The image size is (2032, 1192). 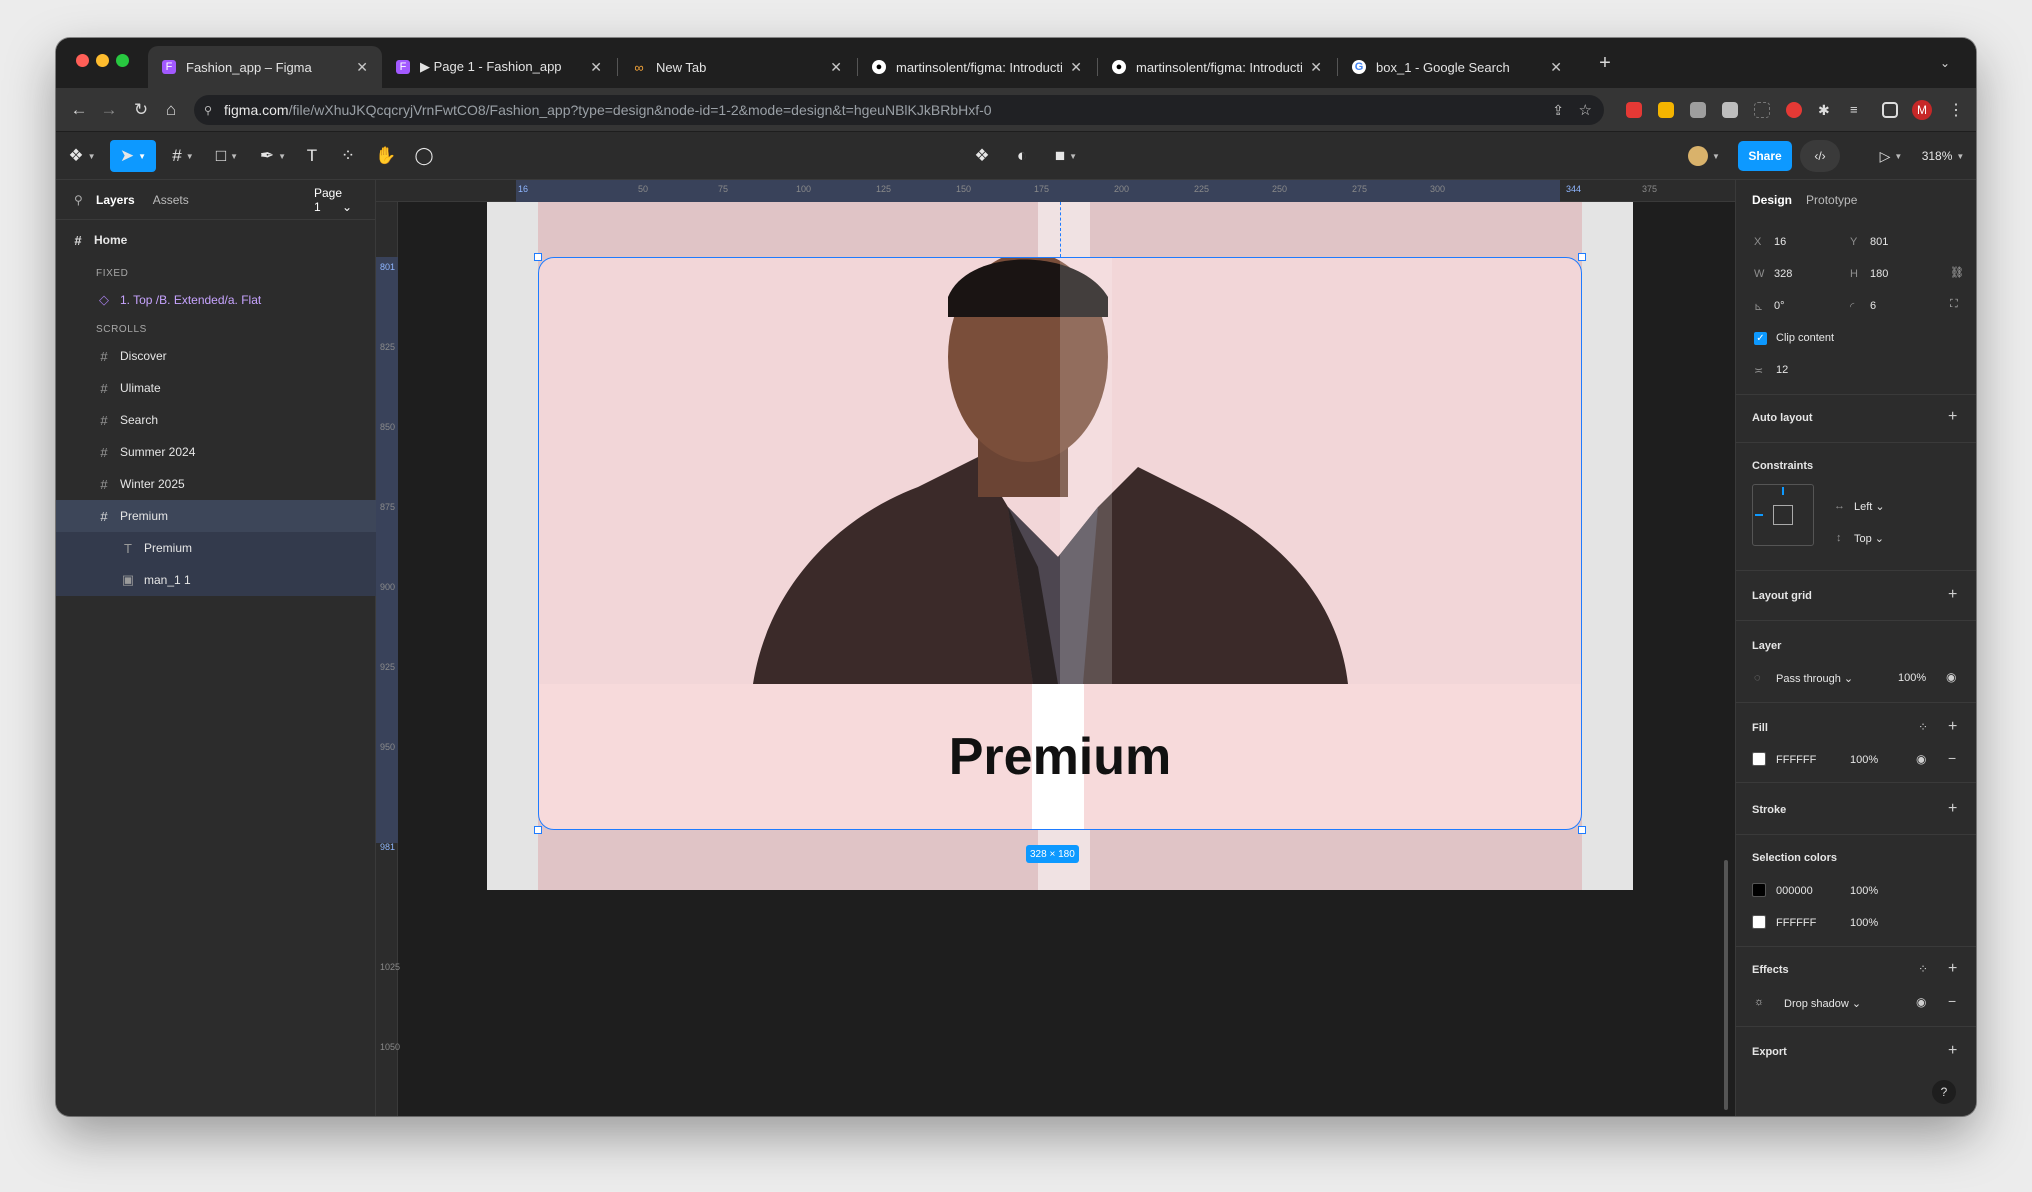 I want to click on effect-settings-sun-icon: ☼, so click(x=1759, y=1002).